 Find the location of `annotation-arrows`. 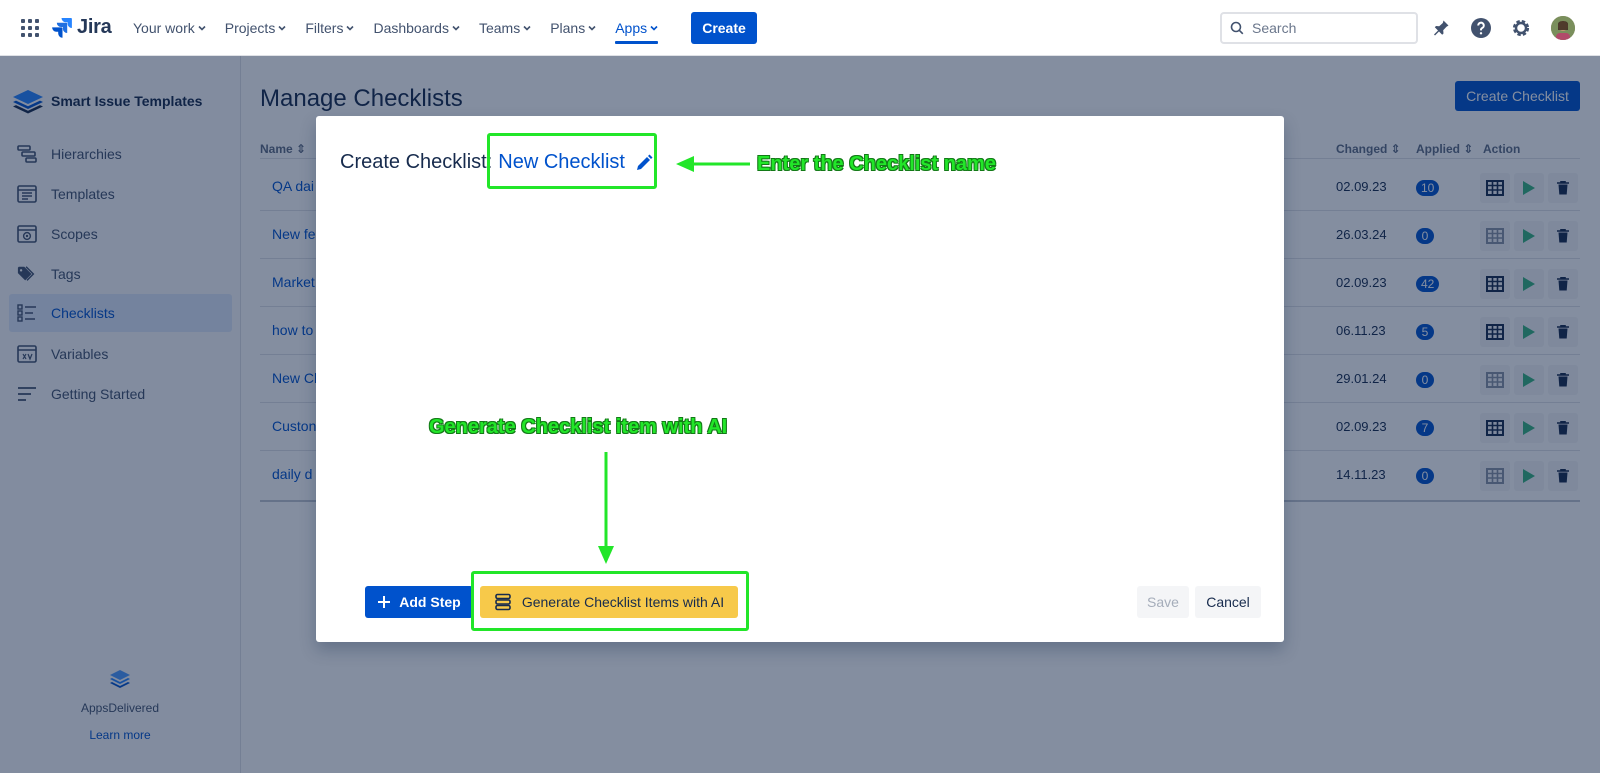

annotation-arrows is located at coordinates (674, 360).